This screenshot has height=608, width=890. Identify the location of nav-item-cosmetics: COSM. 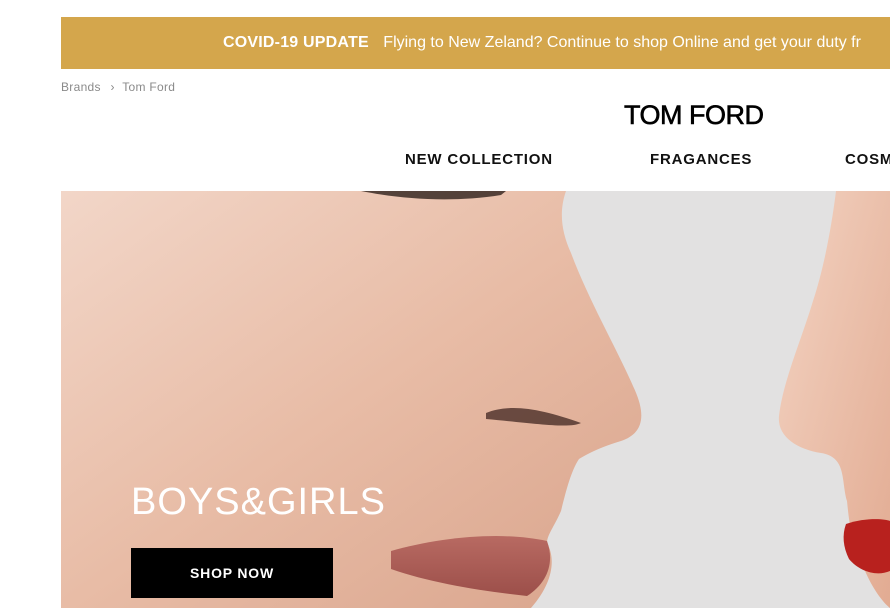
(867, 159).